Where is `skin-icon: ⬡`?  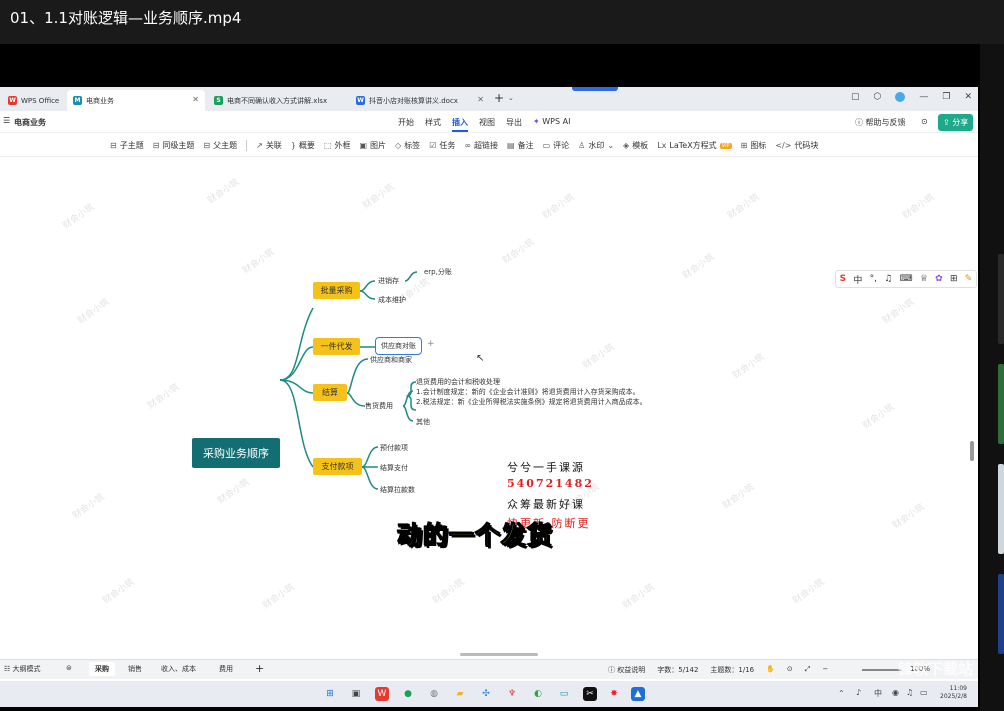 skin-icon: ⬡ is located at coordinates (878, 97).